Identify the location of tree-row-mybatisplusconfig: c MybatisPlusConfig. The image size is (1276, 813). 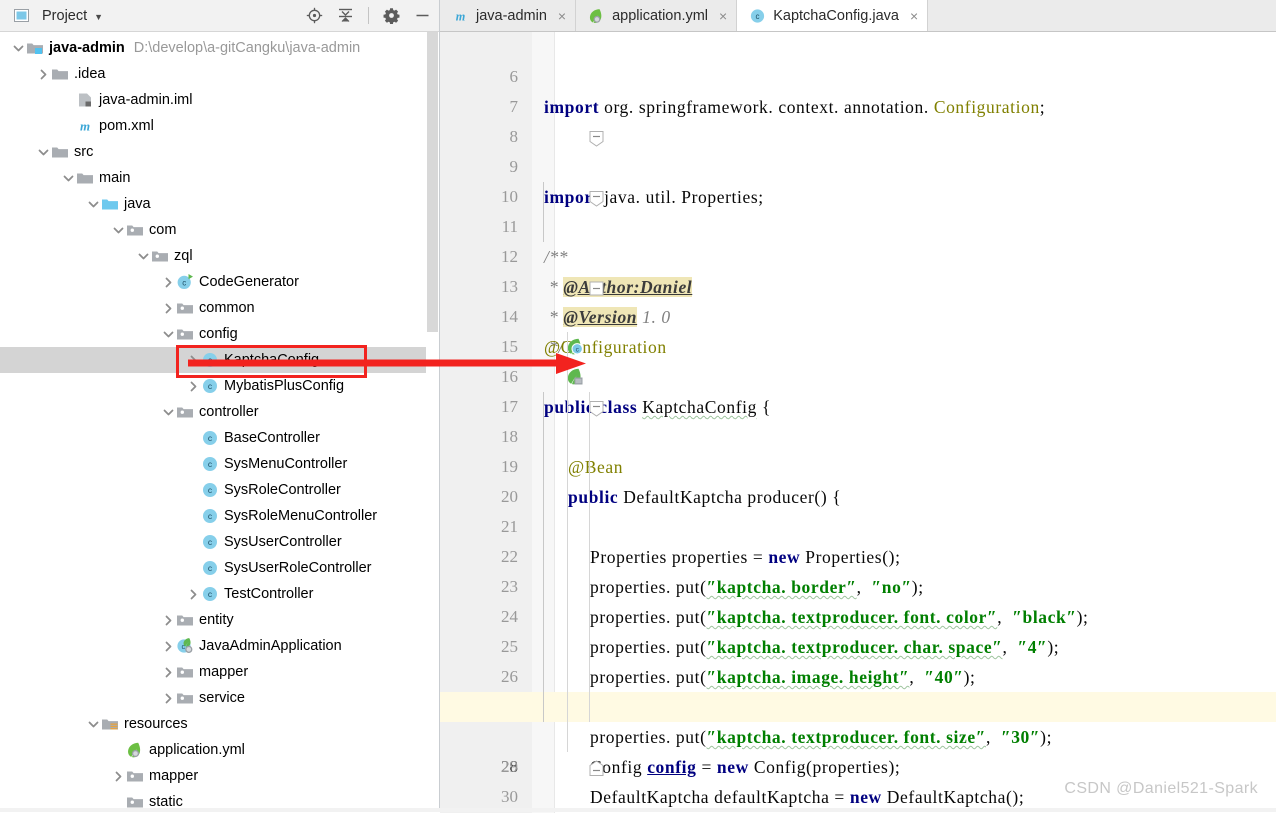
(219, 386).